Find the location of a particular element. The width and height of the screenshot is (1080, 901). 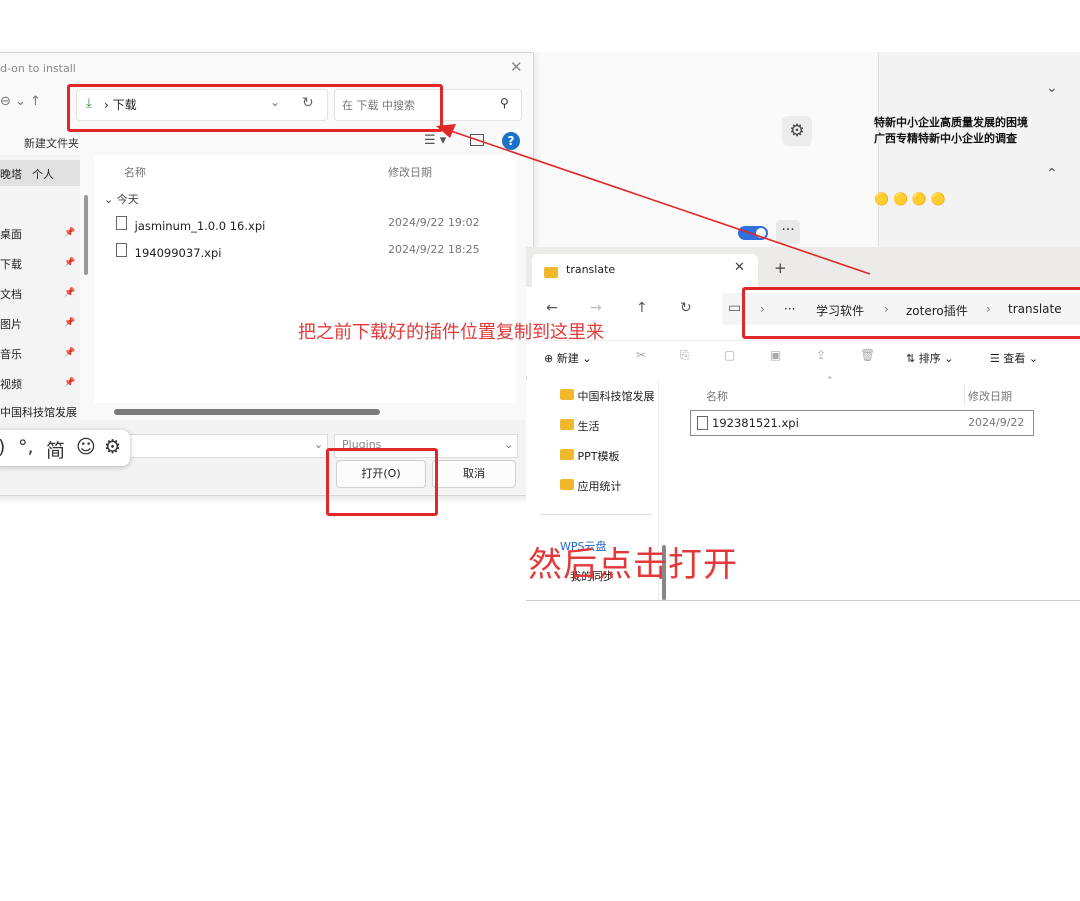

annotation-open-instruction: 然后点击打开 is located at coordinates (633, 565).